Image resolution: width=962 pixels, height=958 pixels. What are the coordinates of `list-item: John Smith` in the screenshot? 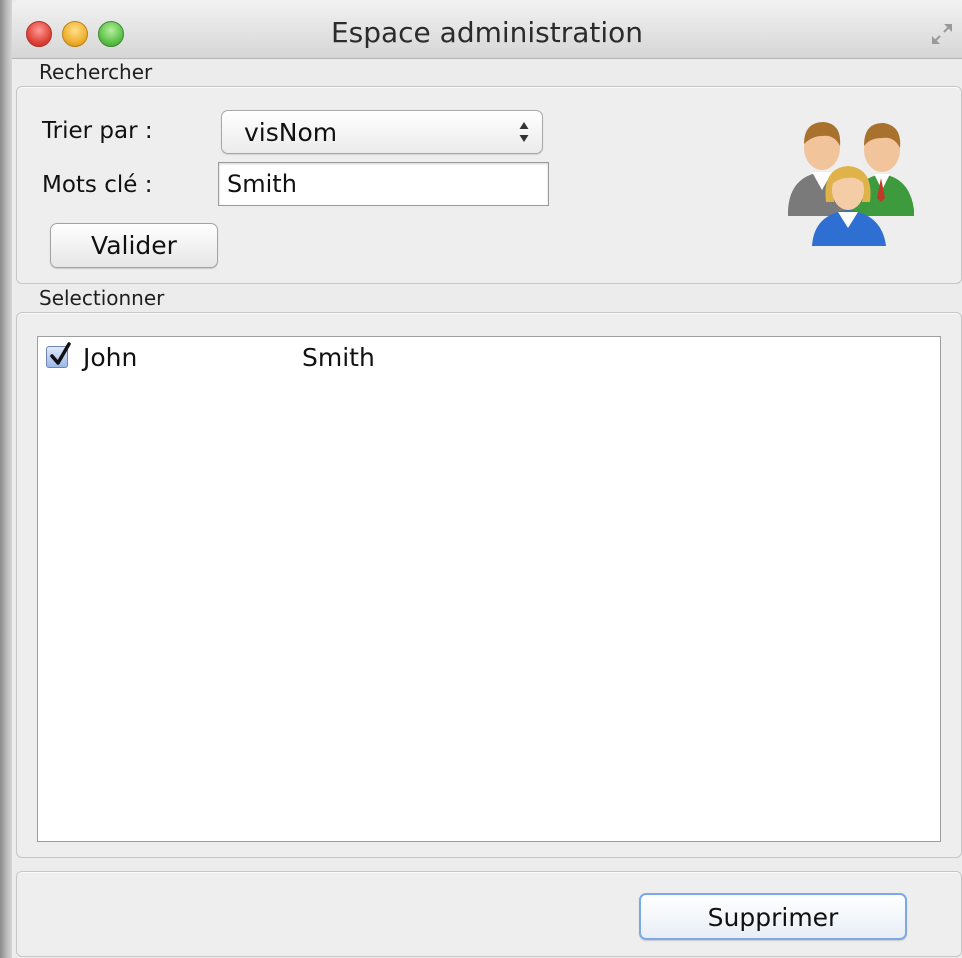 It's located at (489, 359).